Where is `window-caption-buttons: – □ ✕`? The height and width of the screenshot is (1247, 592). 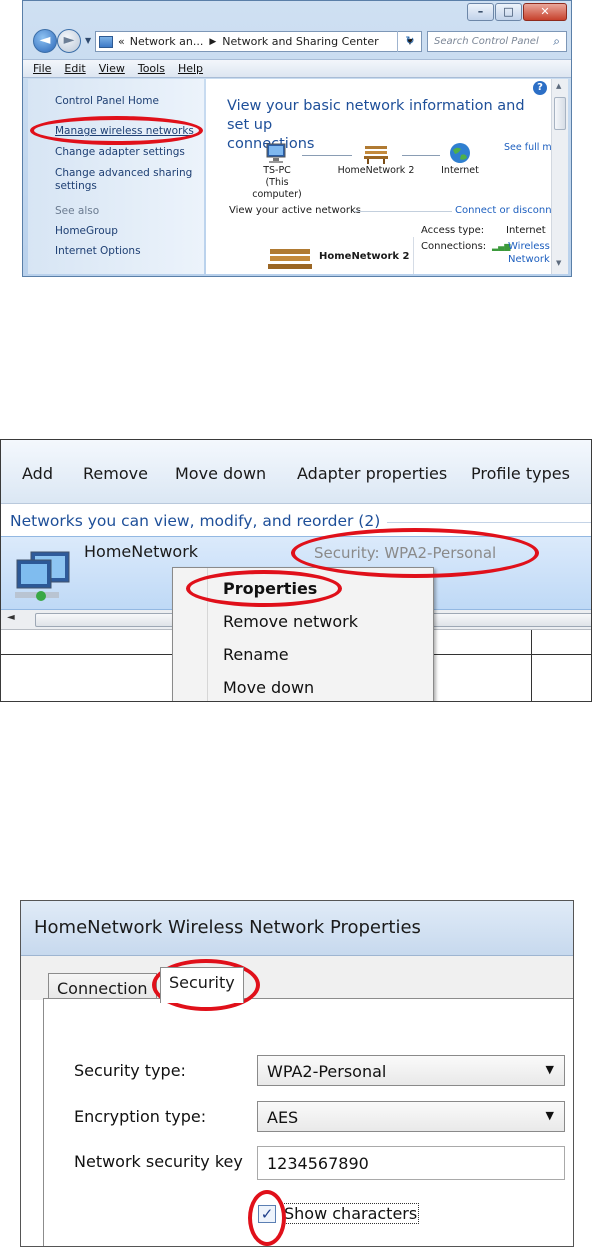 window-caption-buttons: – □ ✕ is located at coordinates (516, 12).